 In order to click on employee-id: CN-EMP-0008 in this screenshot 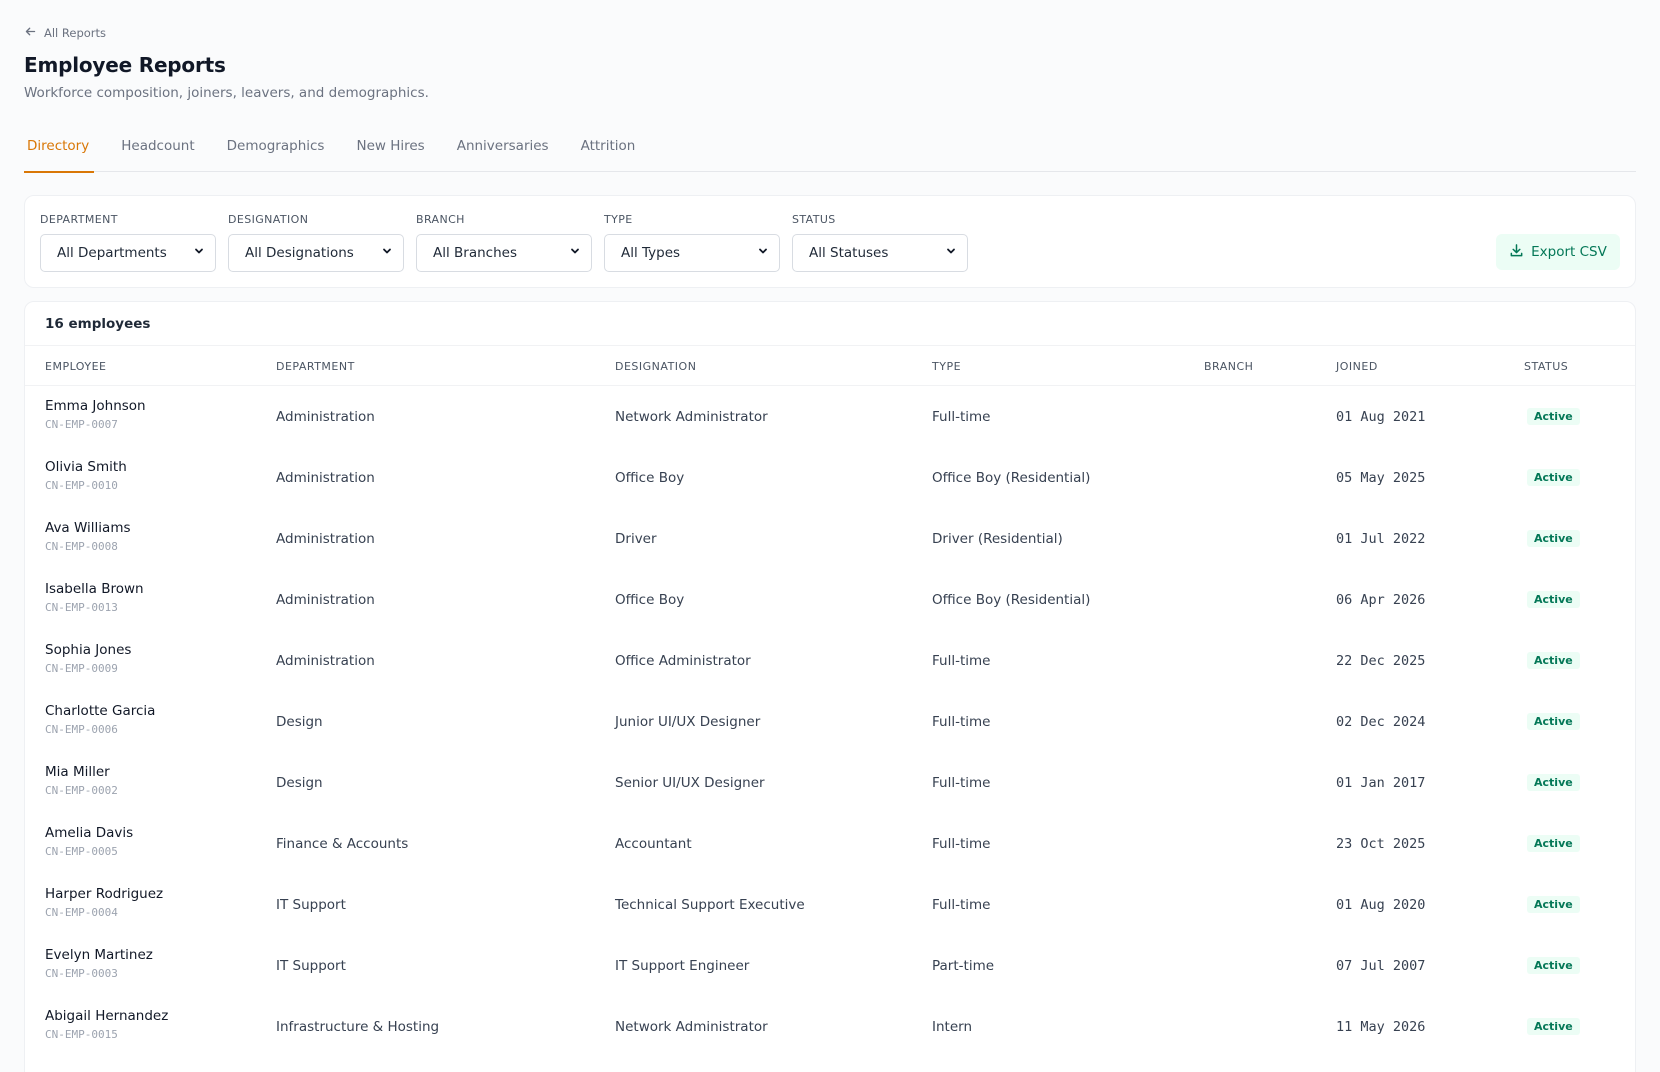, I will do `click(81, 546)`.